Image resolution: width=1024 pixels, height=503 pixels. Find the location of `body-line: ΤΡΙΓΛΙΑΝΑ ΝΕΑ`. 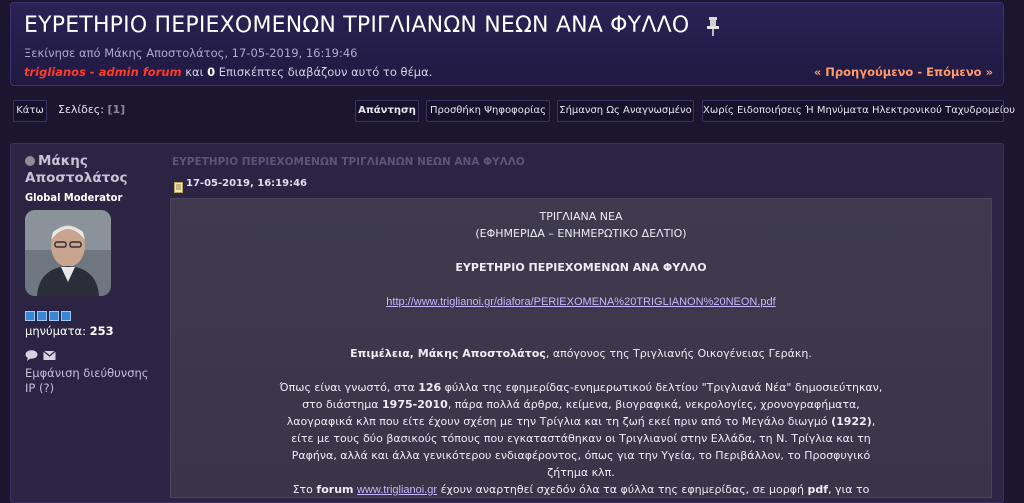

body-line: ΤΡΙΓΛΙΑΝΑ ΝΕΑ is located at coordinates (581, 216).